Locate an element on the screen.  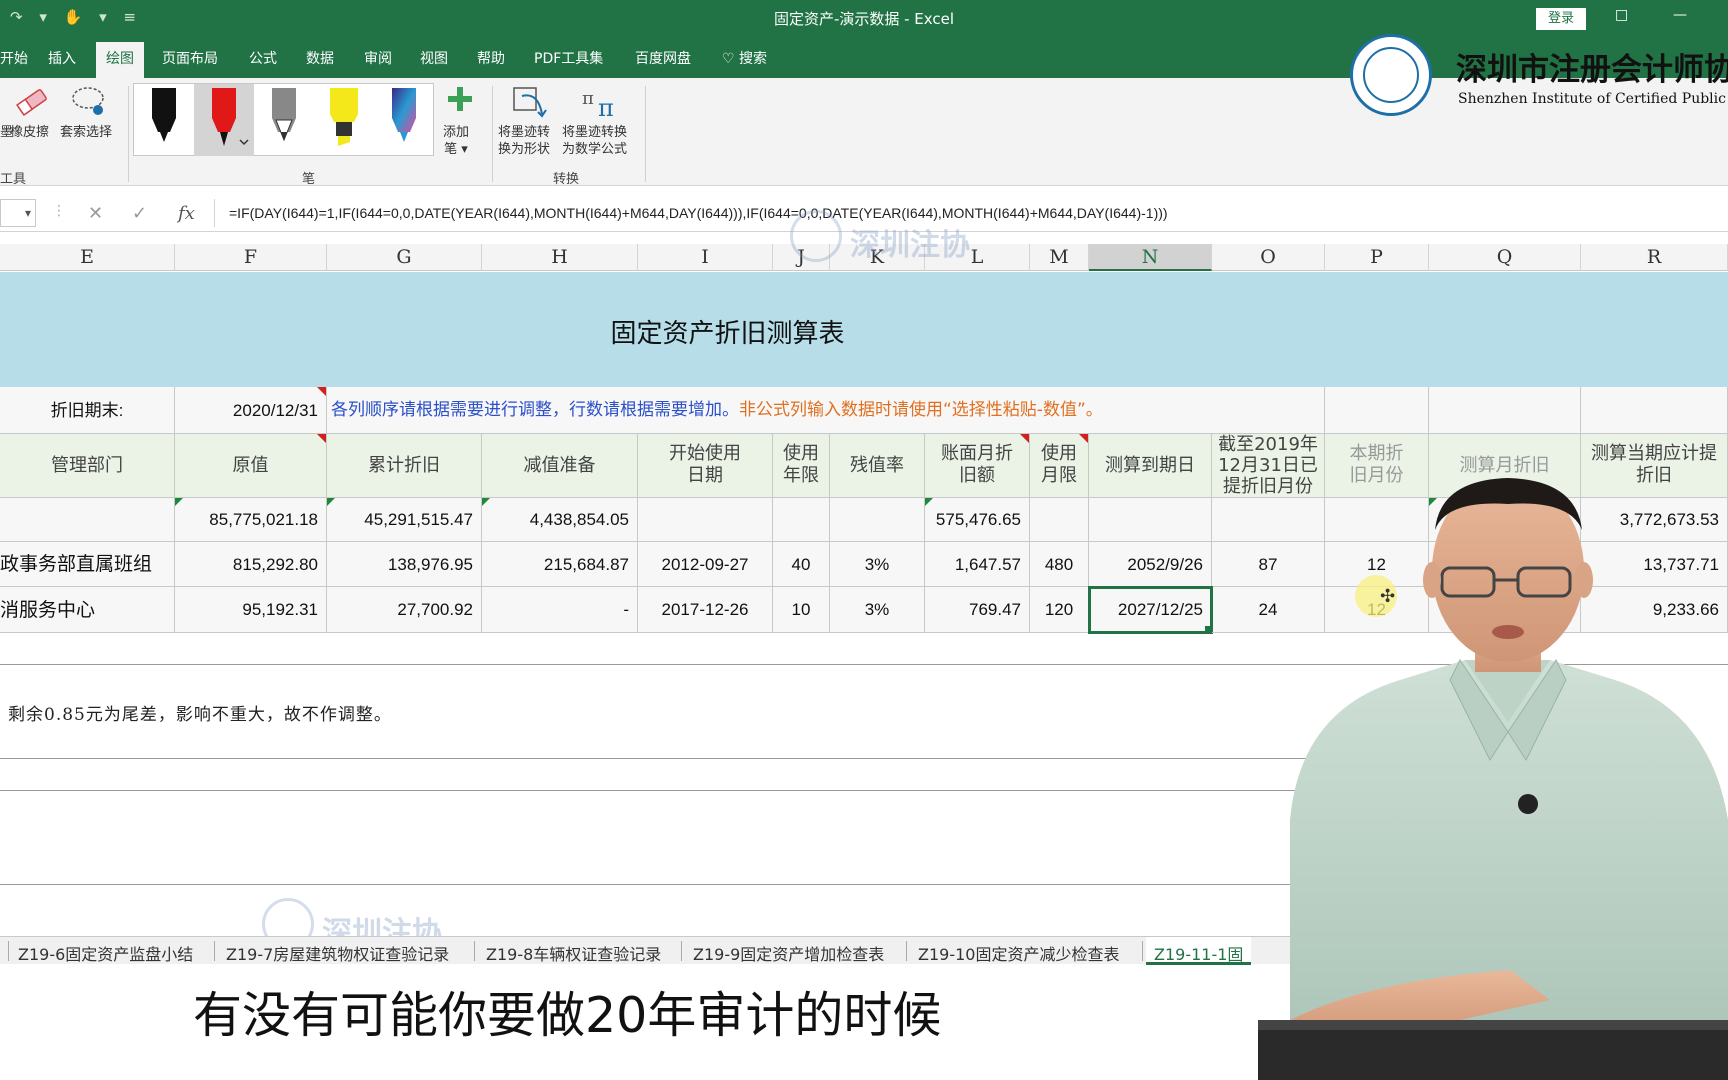
column-header-e: E is located at coordinates (87, 257).